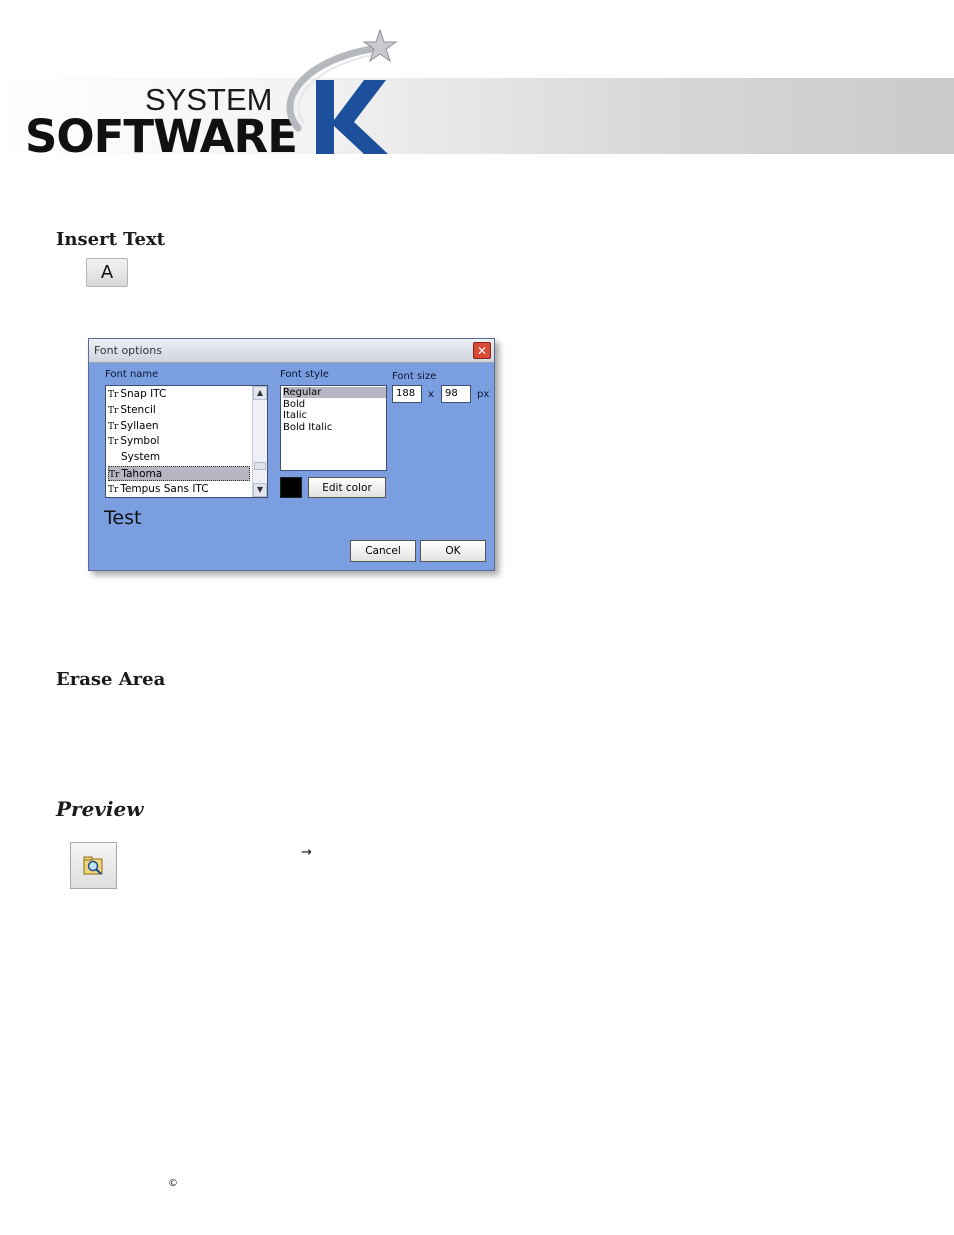 This screenshot has width=954, height=1235. What do you see at coordinates (141, 457) in the screenshot?
I see `font-item-label: System` at bounding box center [141, 457].